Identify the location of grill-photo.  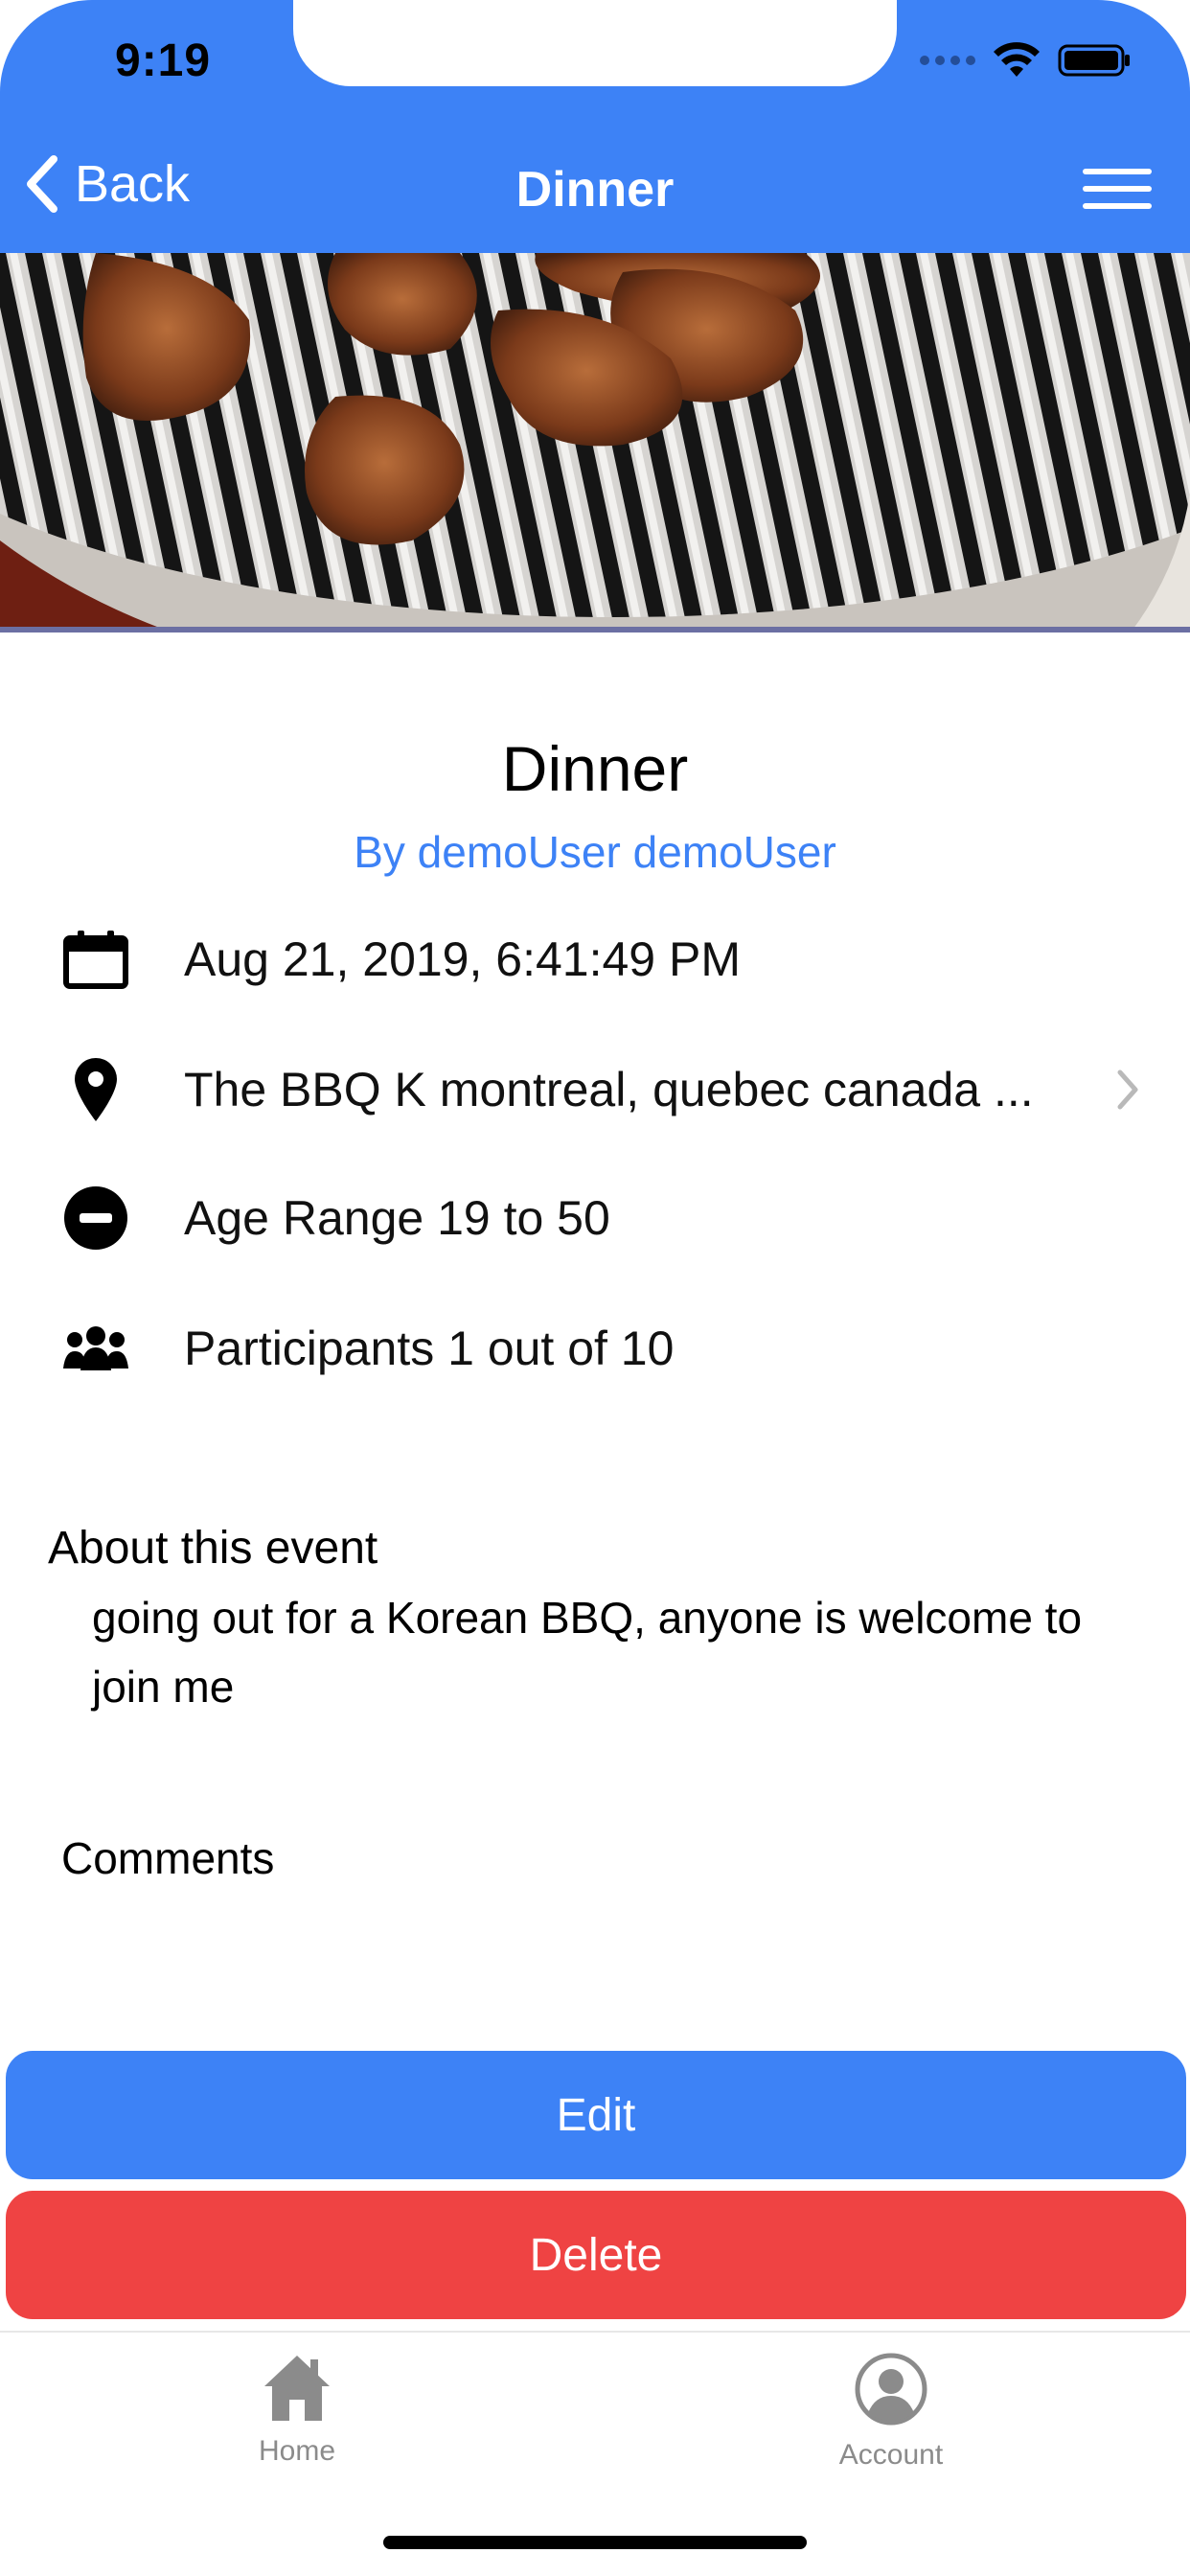
(595, 443).